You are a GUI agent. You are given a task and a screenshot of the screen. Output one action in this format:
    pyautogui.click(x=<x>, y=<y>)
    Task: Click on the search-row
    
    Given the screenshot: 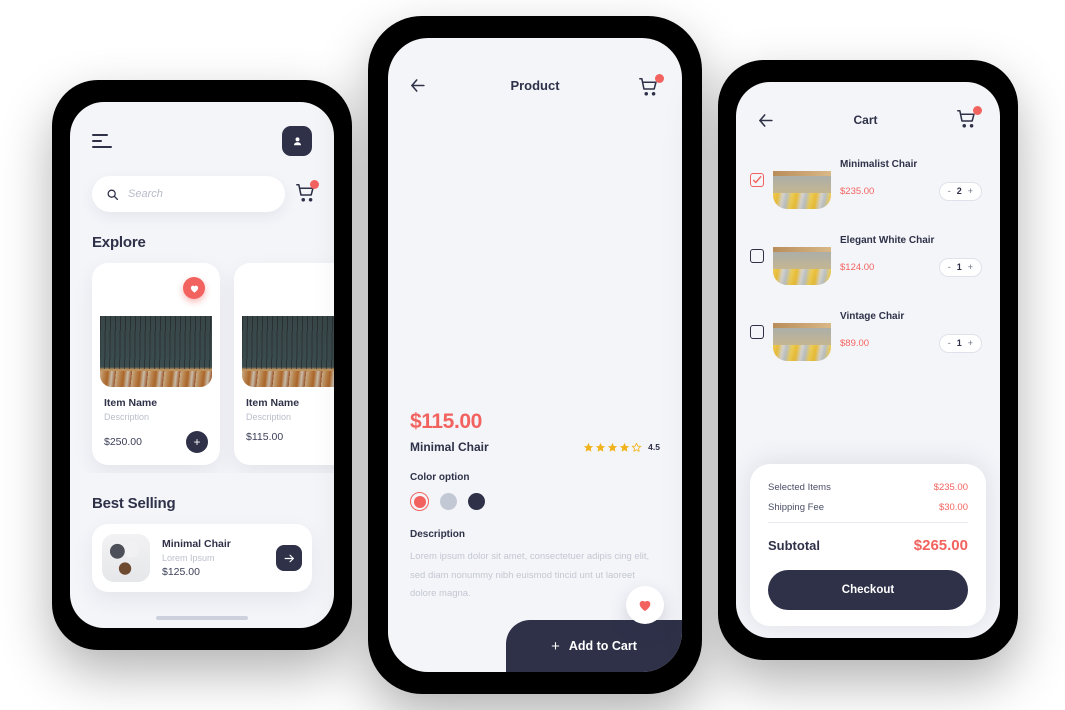 What is the action you would take?
    pyautogui.click(x=202, y=184)
    